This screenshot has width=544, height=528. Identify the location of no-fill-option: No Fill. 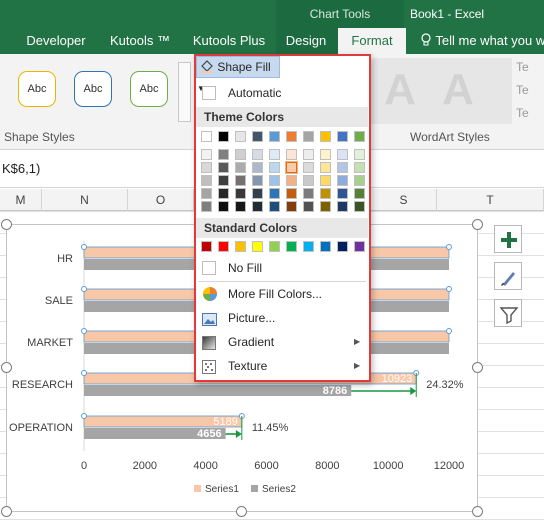
(282, 268).